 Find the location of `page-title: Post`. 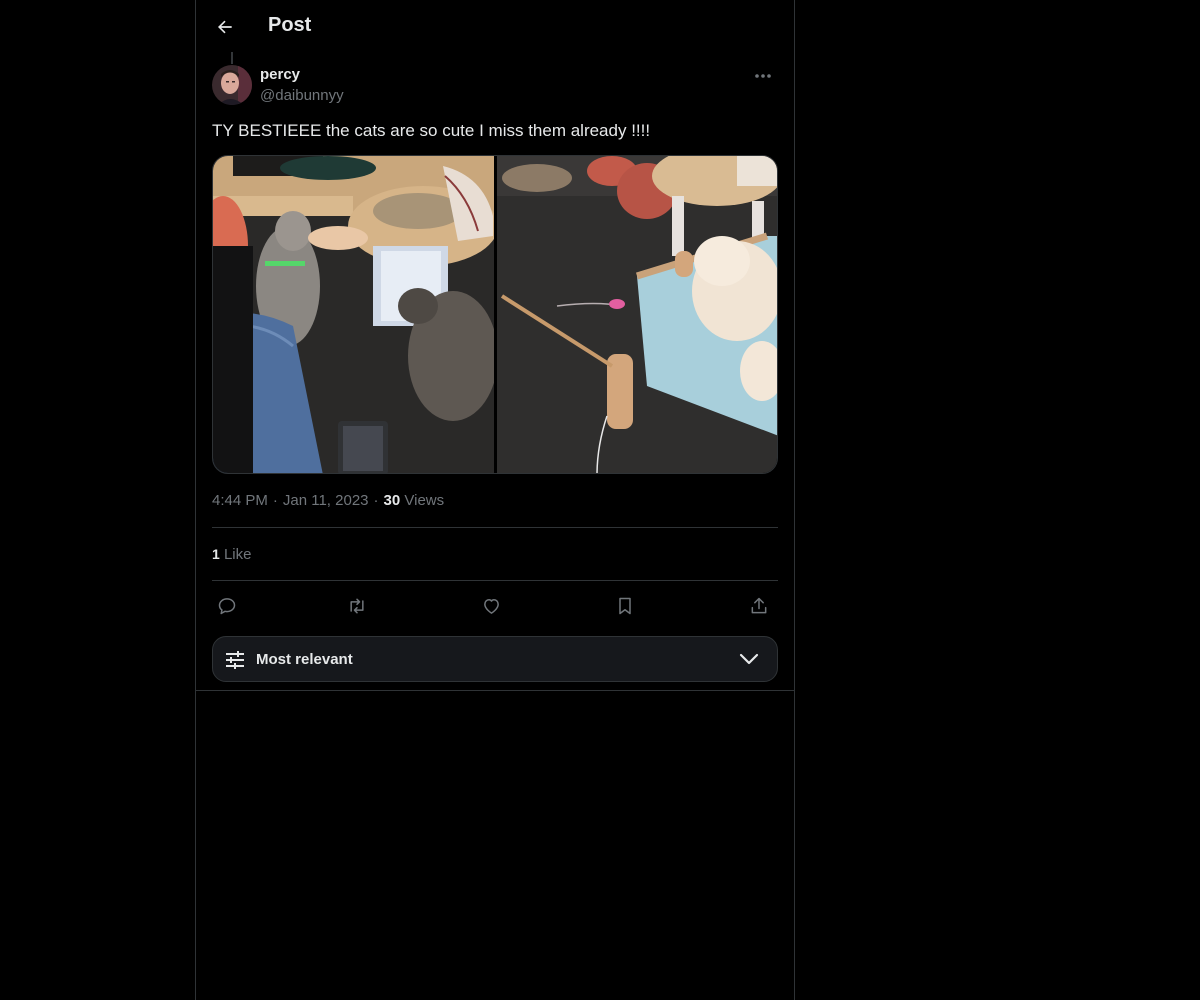

page-title: Post is located at coordinates (290, 25).